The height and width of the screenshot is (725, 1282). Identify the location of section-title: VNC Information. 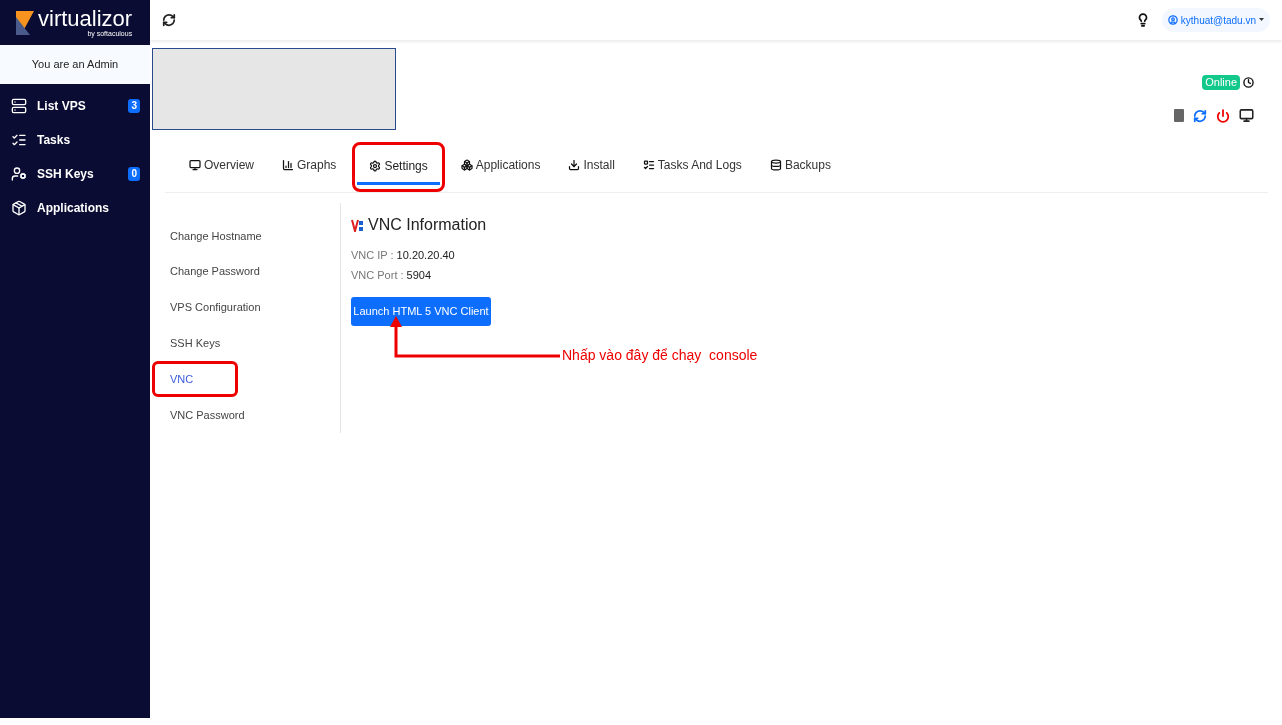
(427, 225).